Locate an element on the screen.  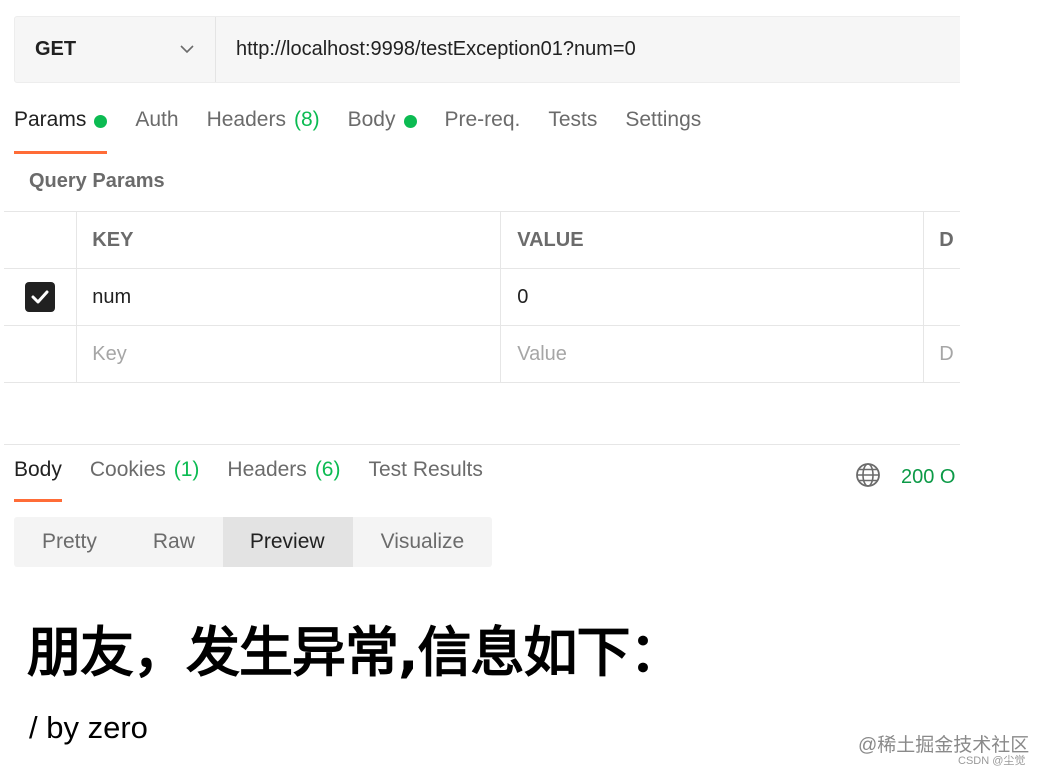
response-tab-cookies: Cookies (1) is located at coordinates (145, 480).